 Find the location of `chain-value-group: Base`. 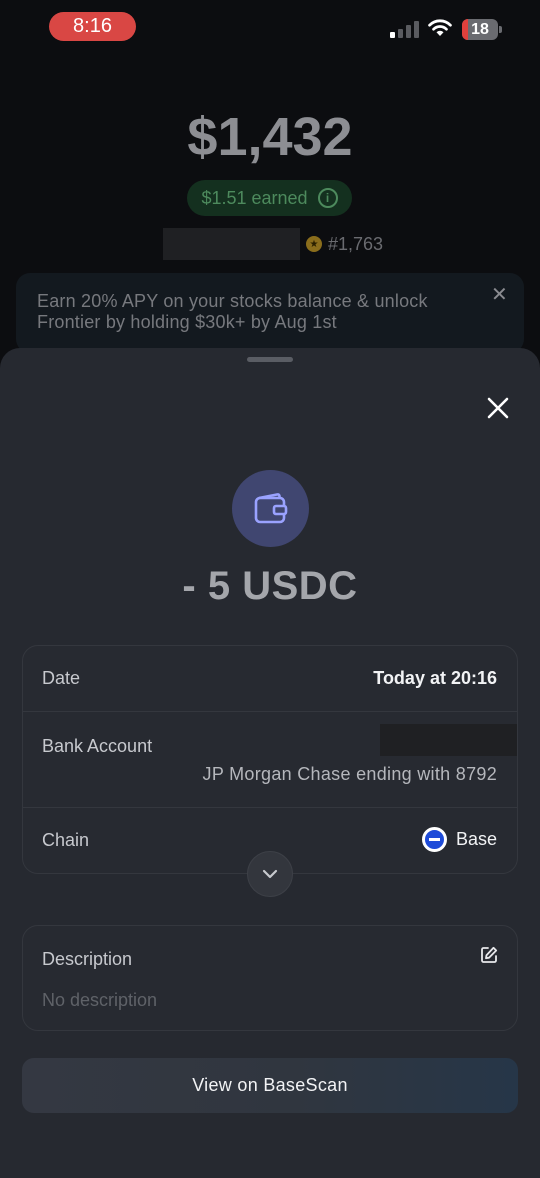

chain-value-group: Base is located at coordinates (459, 839).